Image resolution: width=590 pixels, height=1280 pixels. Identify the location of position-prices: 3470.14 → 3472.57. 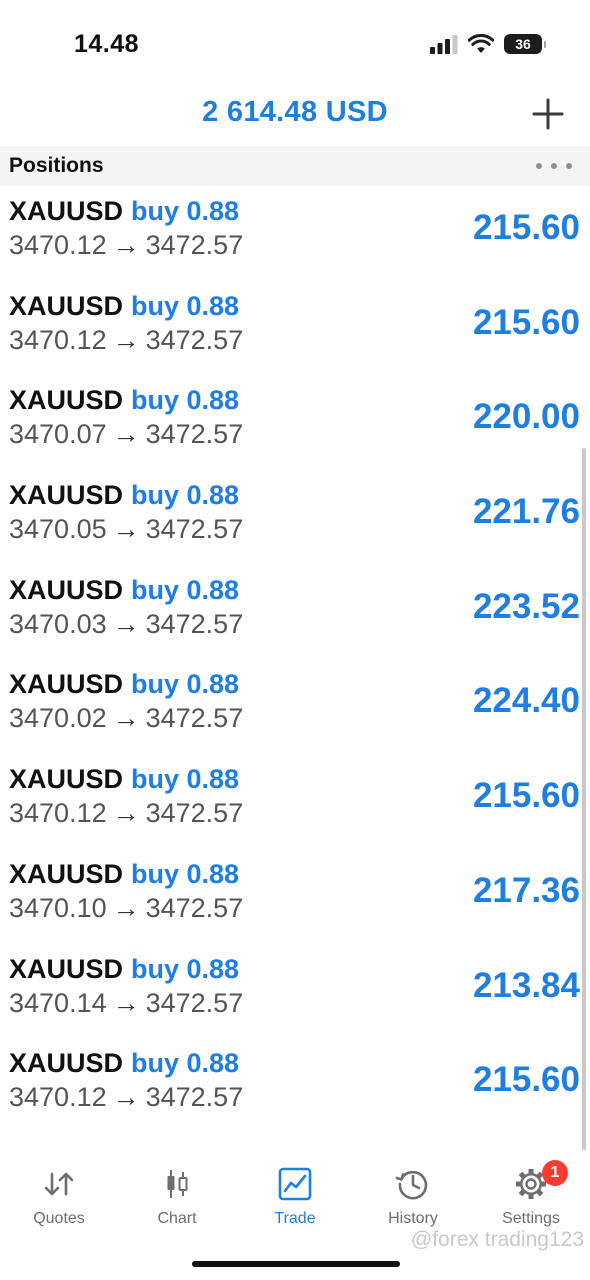
(126, 1003).